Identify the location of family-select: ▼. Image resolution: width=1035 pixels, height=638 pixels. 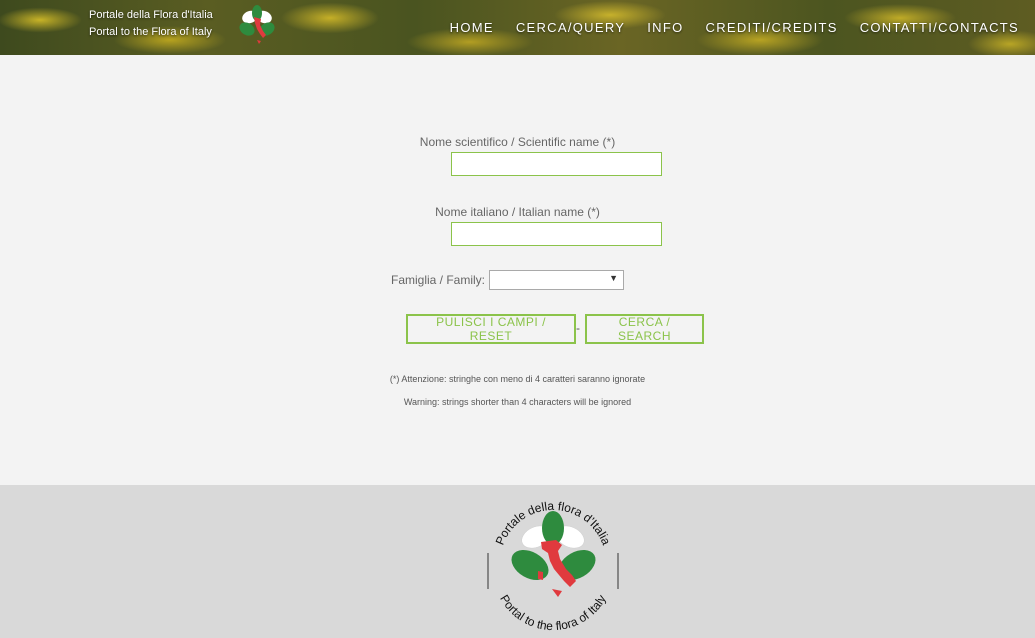
(556, 280).